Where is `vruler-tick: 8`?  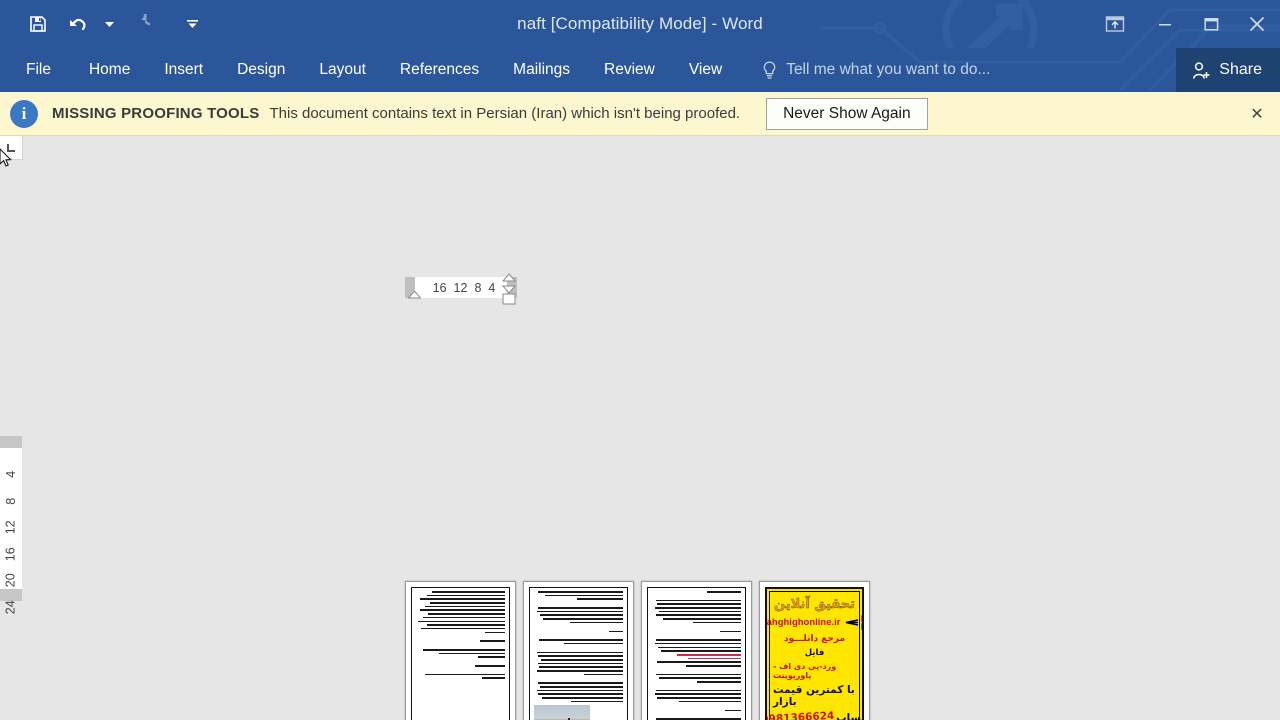
vruler-tick: 8 is located at coordinates (10, 501).